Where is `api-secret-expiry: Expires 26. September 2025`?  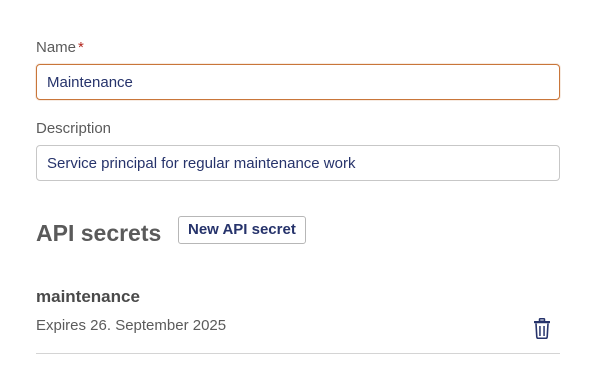 api-secret-expiry: Expires 26. September 2025 is located at coordinates (131, 325).